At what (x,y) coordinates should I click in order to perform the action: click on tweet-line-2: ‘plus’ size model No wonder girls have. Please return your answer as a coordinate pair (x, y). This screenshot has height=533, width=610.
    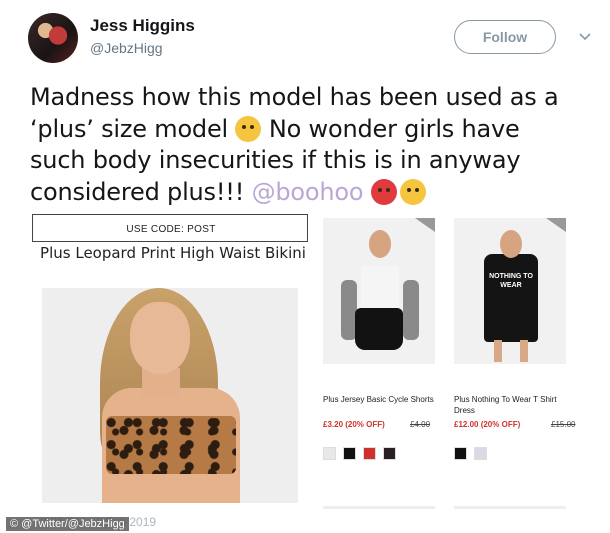
    Looking at the image, I should click on (315, 130).